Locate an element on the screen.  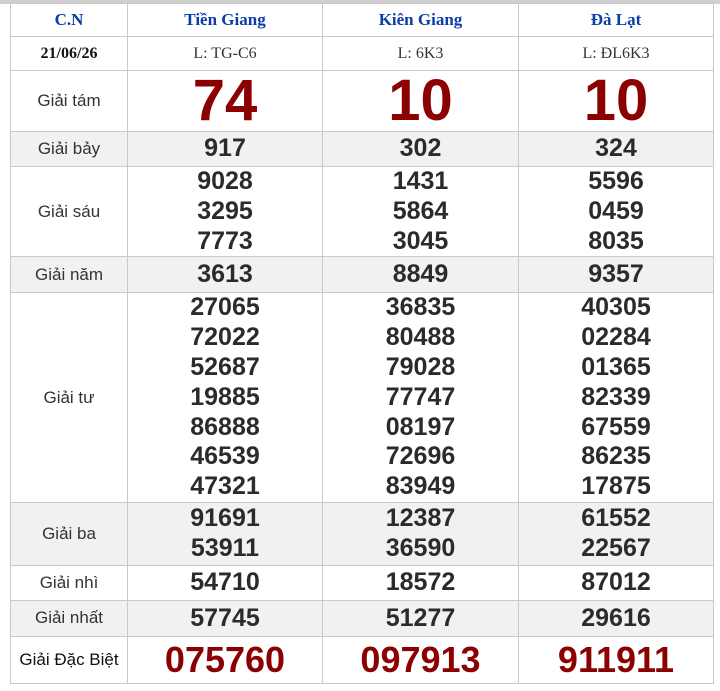
prize-number: 61552 is located at coordinates (616, 518).